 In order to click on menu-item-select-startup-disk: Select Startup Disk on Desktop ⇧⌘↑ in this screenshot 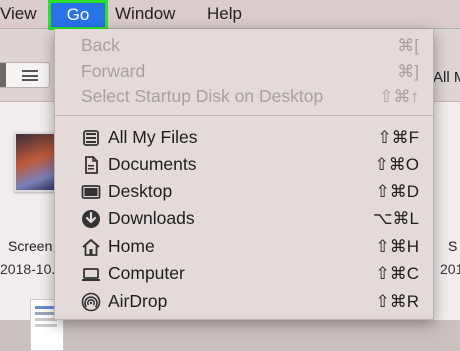, I will do `click(244, 96)`.